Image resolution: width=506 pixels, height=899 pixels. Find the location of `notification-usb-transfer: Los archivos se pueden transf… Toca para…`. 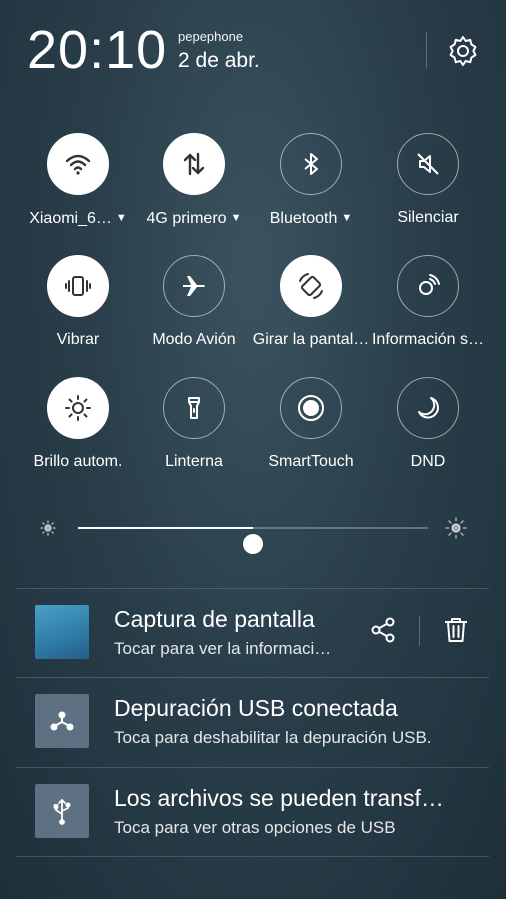

notification-usb-transfer: Los archivos se pueden transf… Toca para… is located at coordinates (252, 812).